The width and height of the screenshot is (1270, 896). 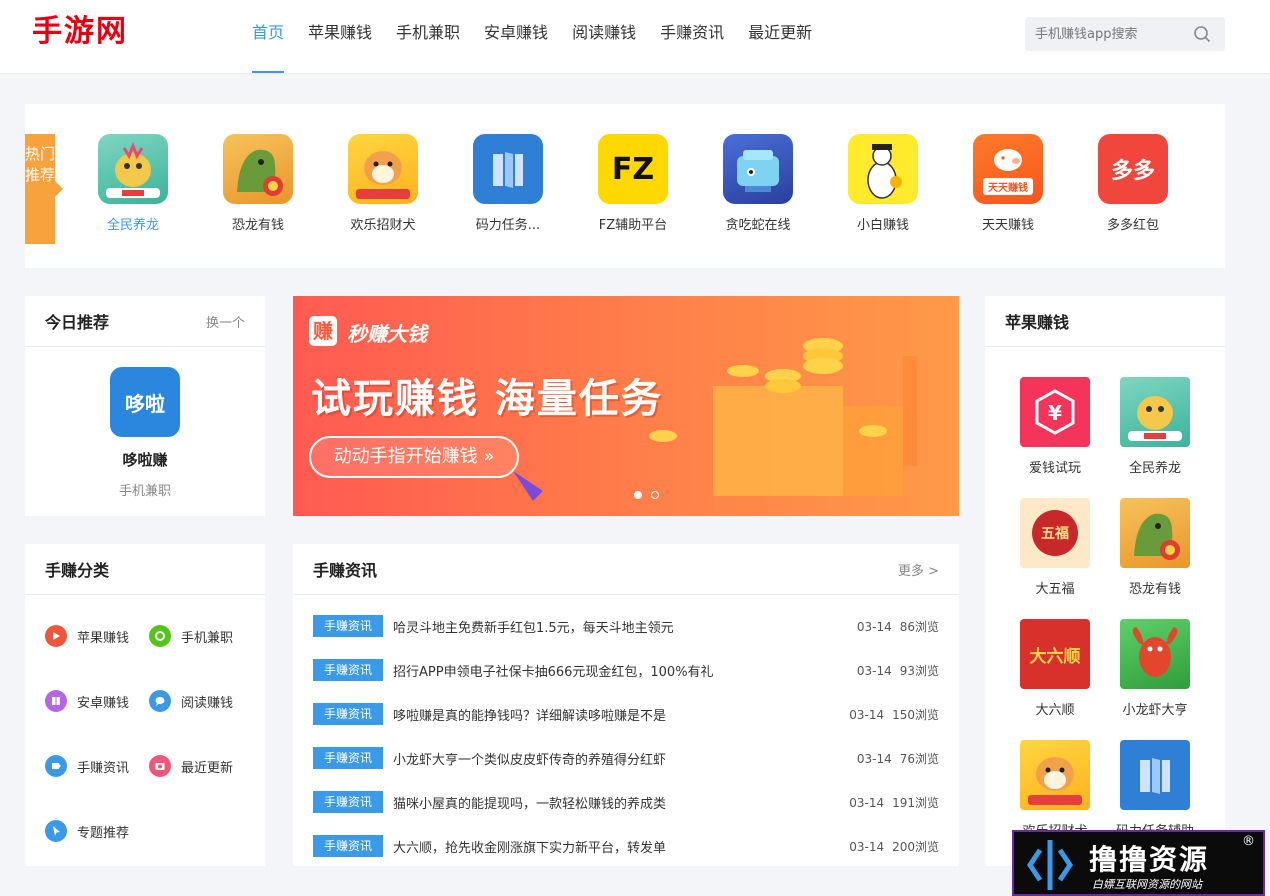 I want to click on hot-app-item: FZ FZ辅助平台, so click(x=633, y=183).